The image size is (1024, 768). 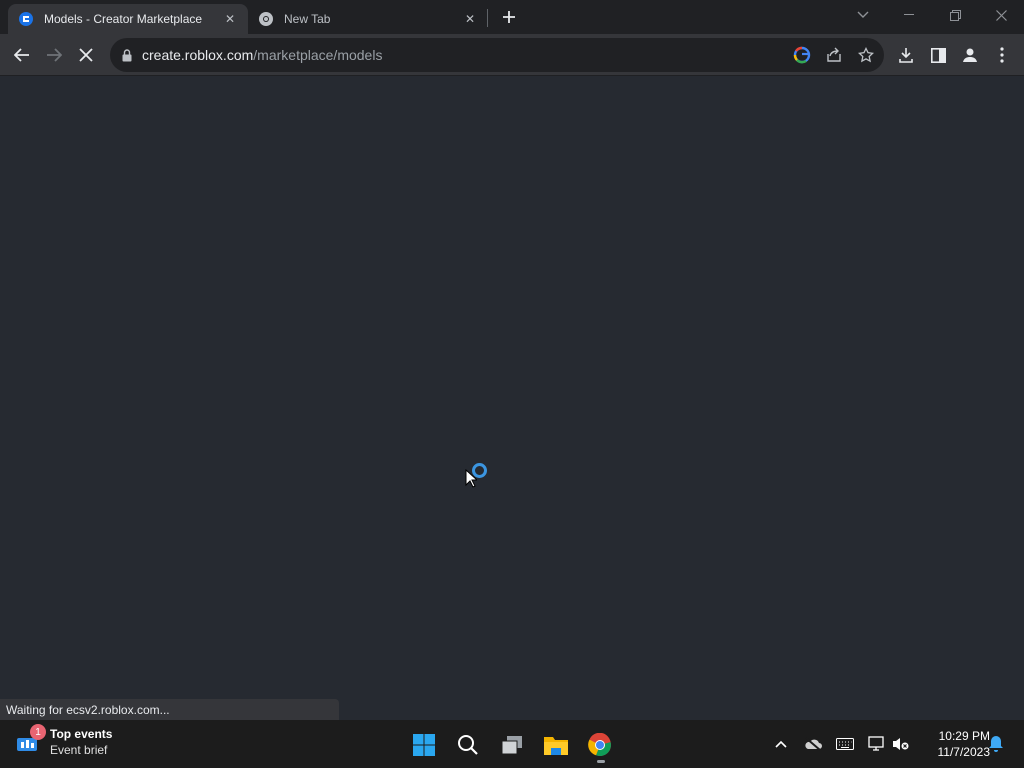 I want to click on chrome-taskbar-icon, so click(x=600, y=745).